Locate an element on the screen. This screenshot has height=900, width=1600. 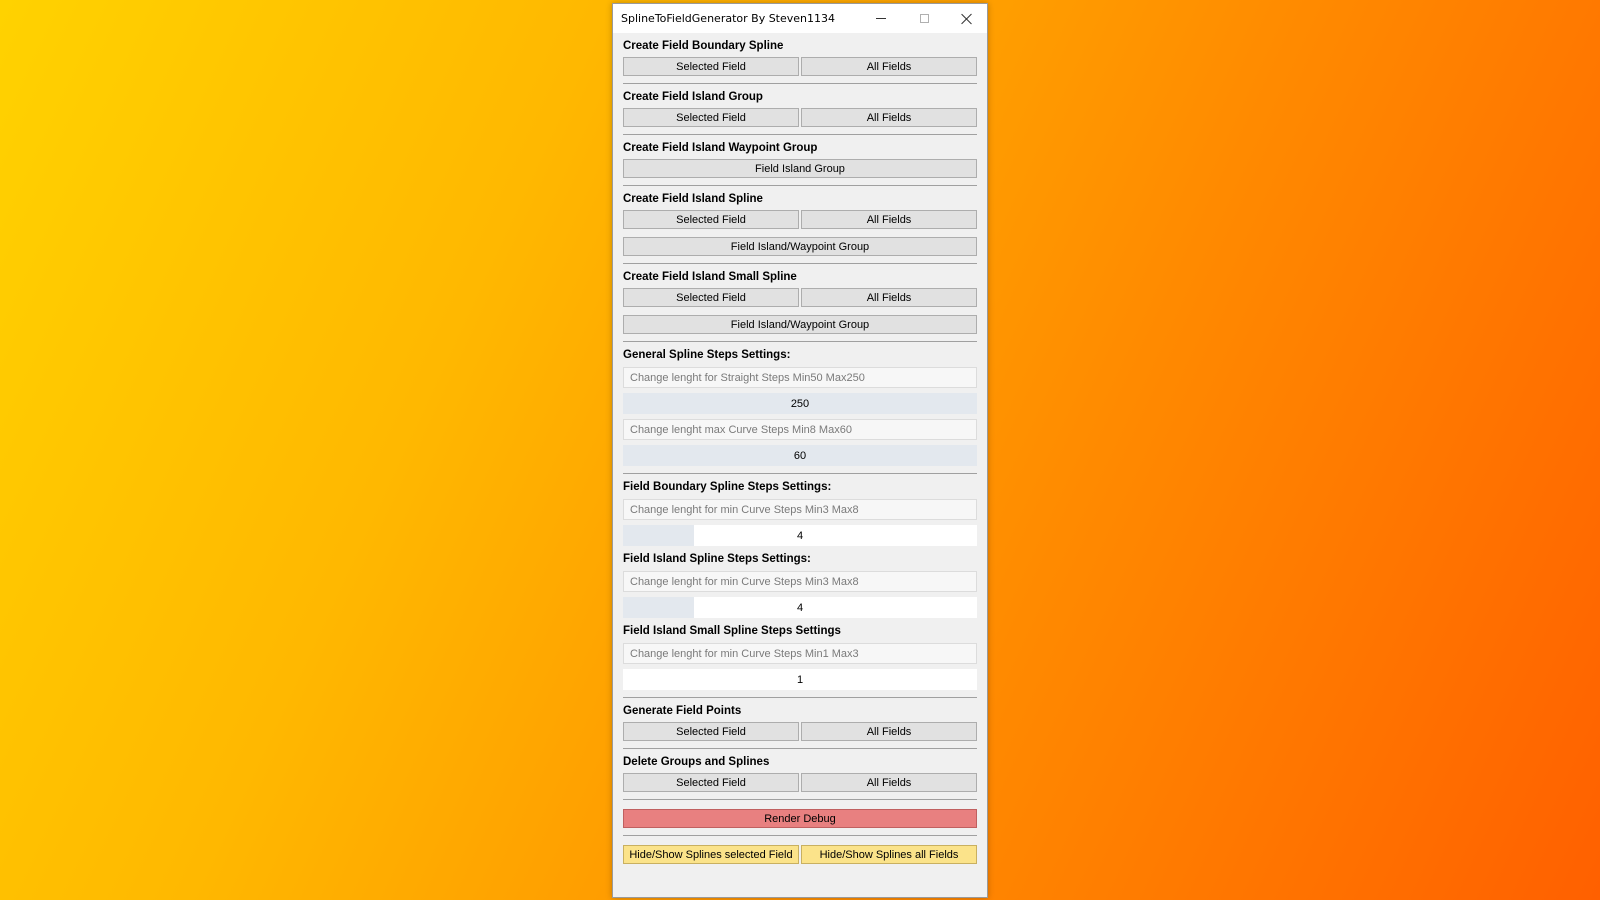
section-label-island-steps: Field Island Spline Steps Settings: is located at coordinates (717, 559).